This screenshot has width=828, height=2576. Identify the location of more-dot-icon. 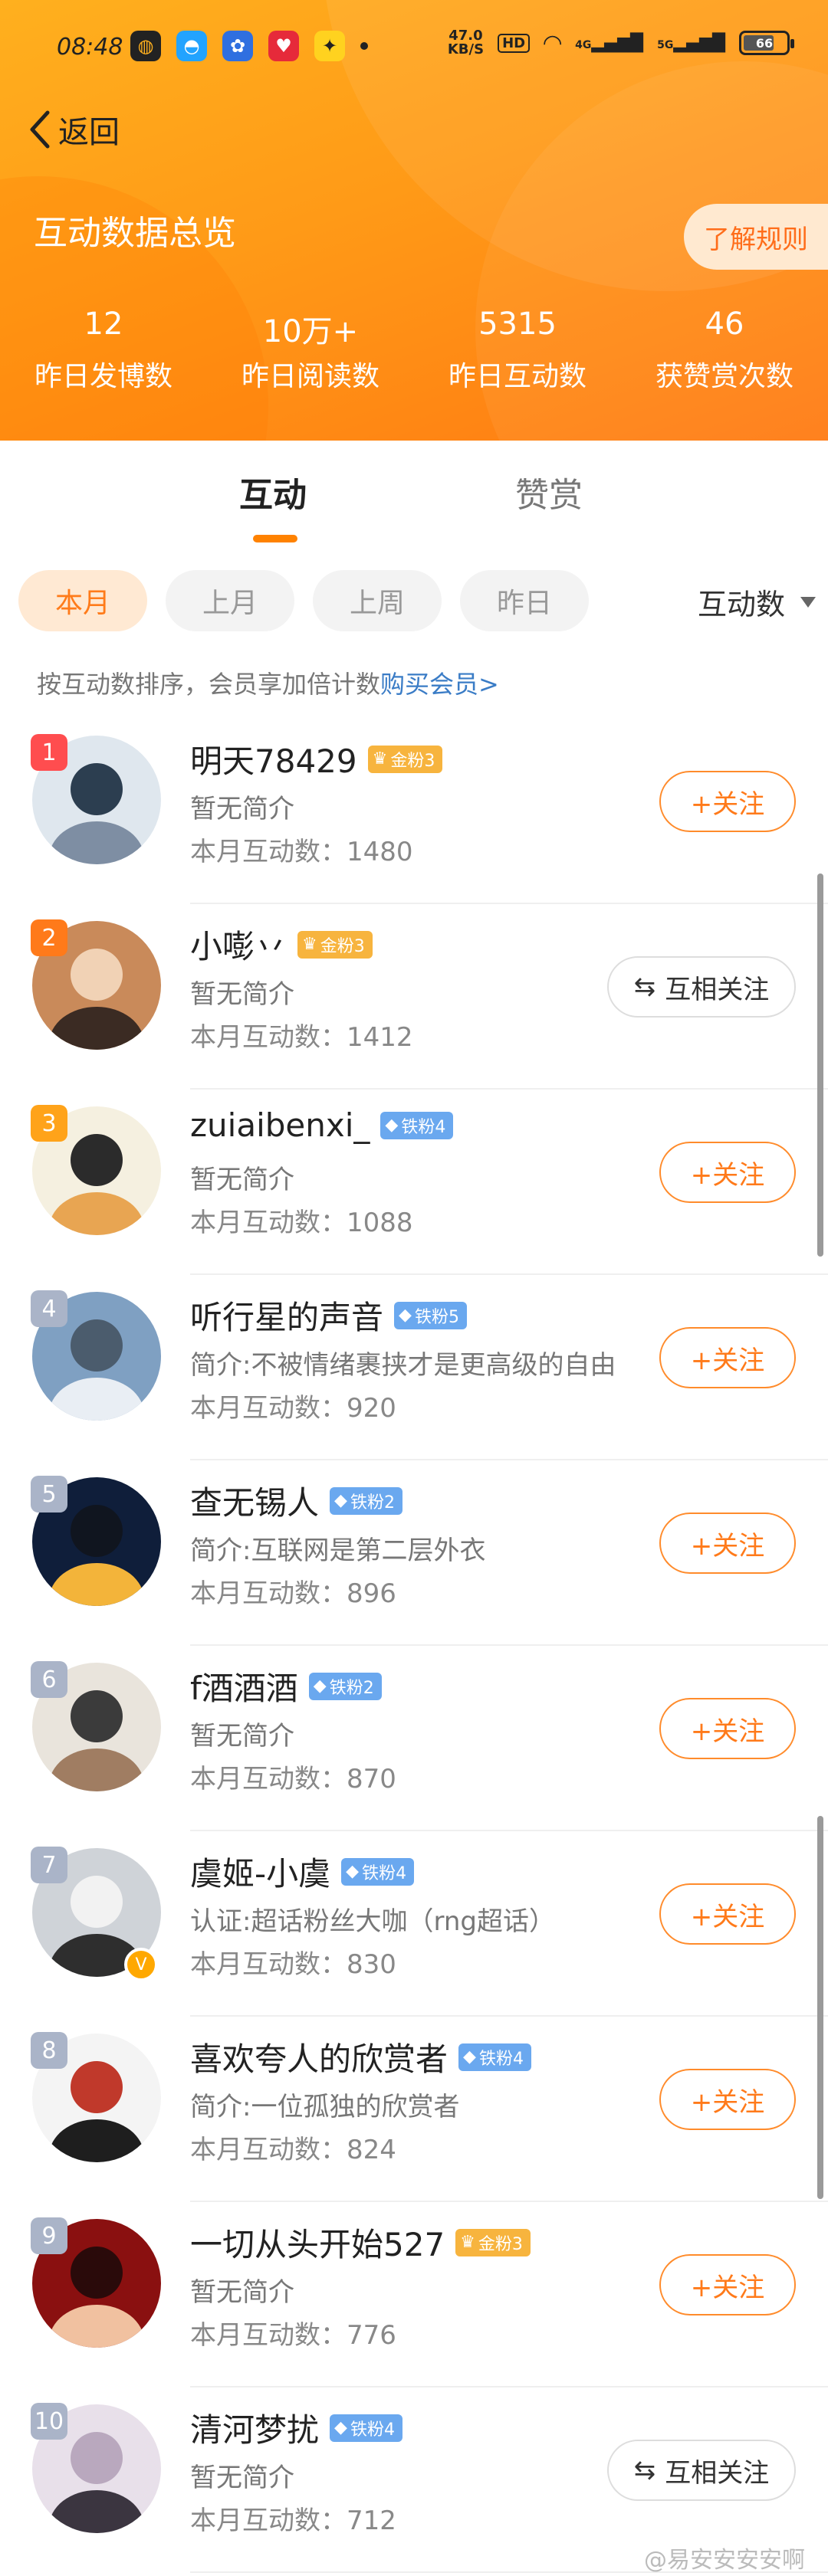
(364, 46).